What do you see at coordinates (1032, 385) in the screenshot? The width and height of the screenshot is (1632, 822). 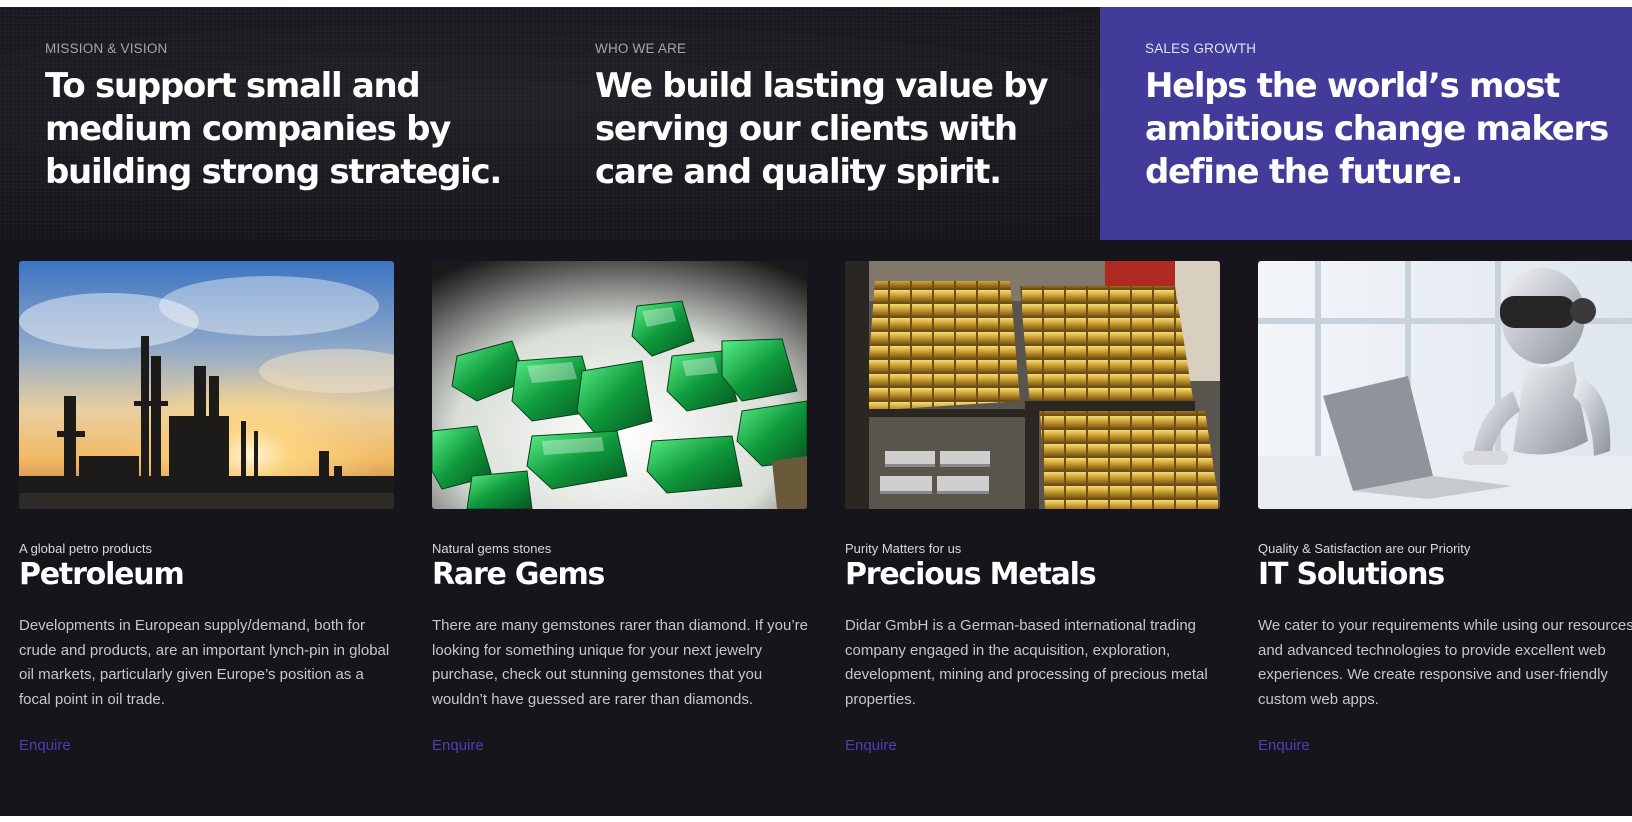 I see `gold-bullion-bars-vault-photo` at bounding box center [1032, 385].